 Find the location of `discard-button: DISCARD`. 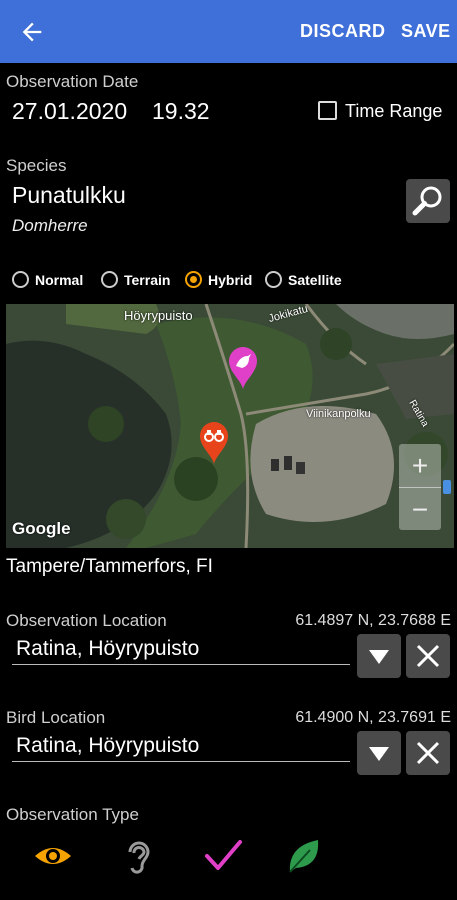

discard-button: DISCARD is located at coordinates (343, 31).